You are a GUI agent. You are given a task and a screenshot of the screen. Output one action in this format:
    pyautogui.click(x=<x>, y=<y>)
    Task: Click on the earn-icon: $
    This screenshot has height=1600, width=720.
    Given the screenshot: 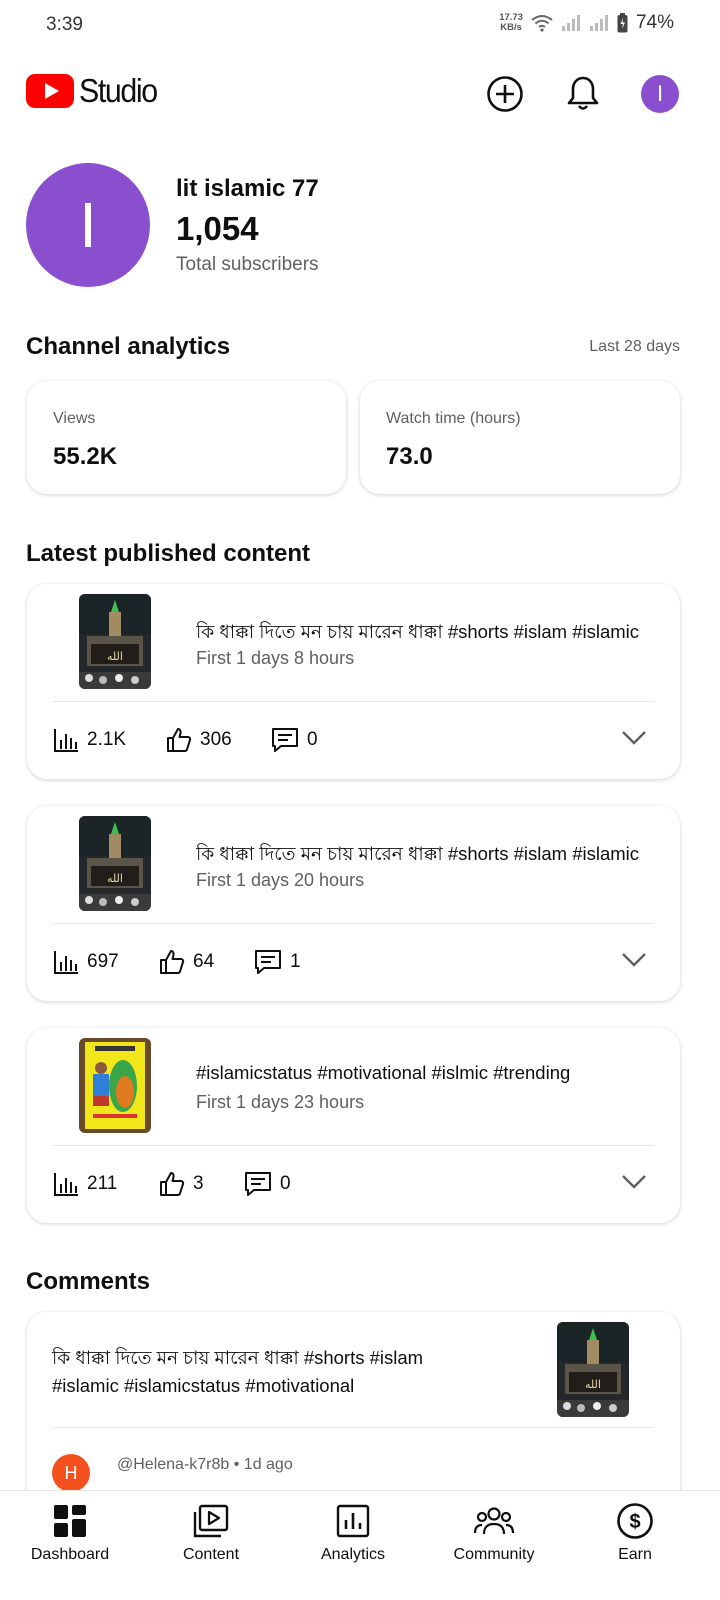 What is the action you would take?
    pyautogui.click(x=635, y=1521)
    